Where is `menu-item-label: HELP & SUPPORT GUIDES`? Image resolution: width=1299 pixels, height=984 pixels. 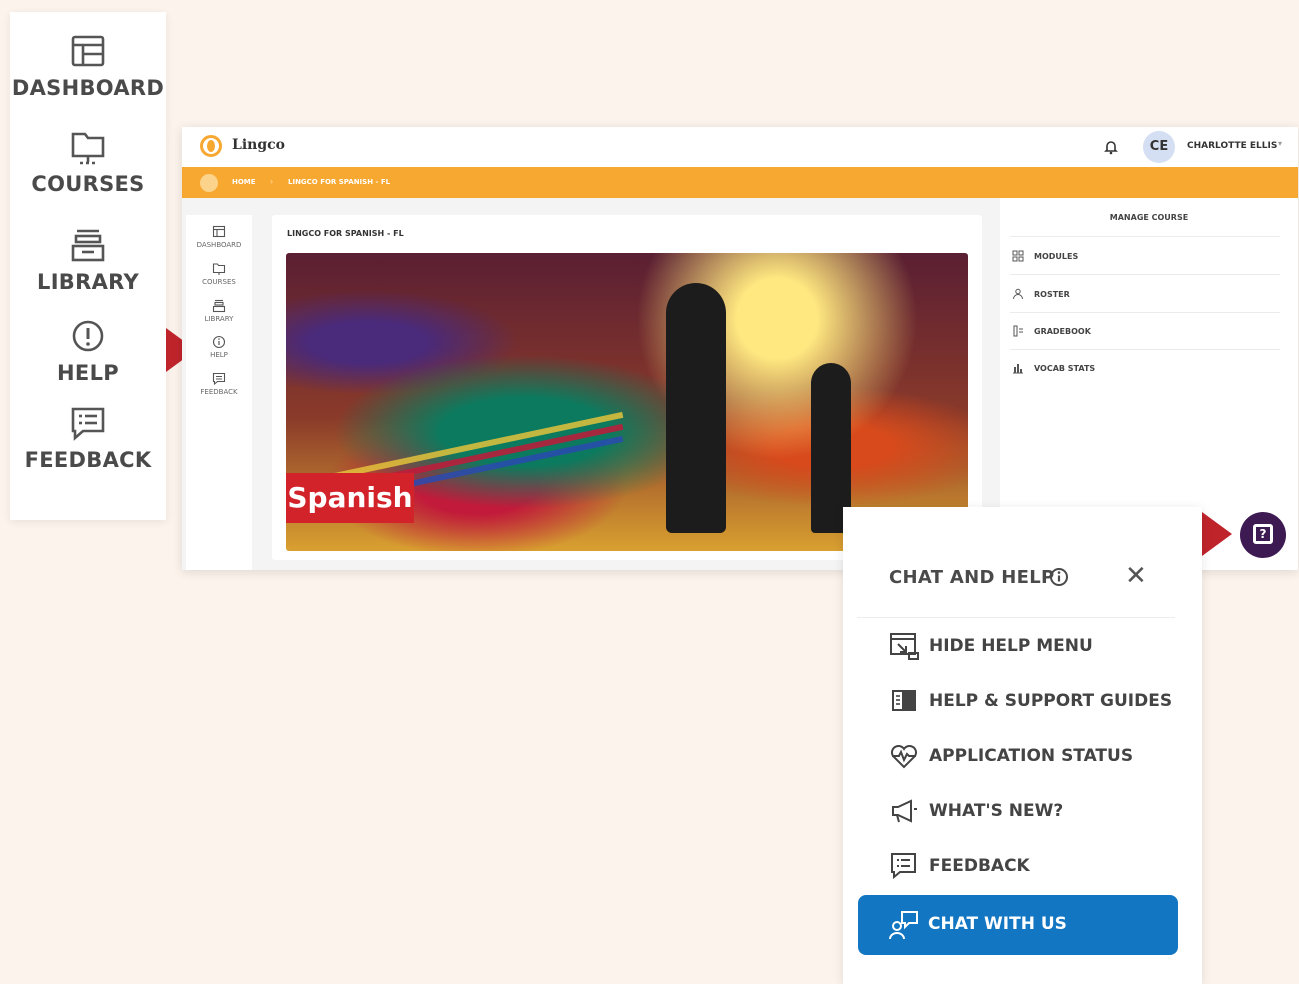 menu-item-label: HELP & SUPPORT GUIDES is located at coordinates (1051, 701).